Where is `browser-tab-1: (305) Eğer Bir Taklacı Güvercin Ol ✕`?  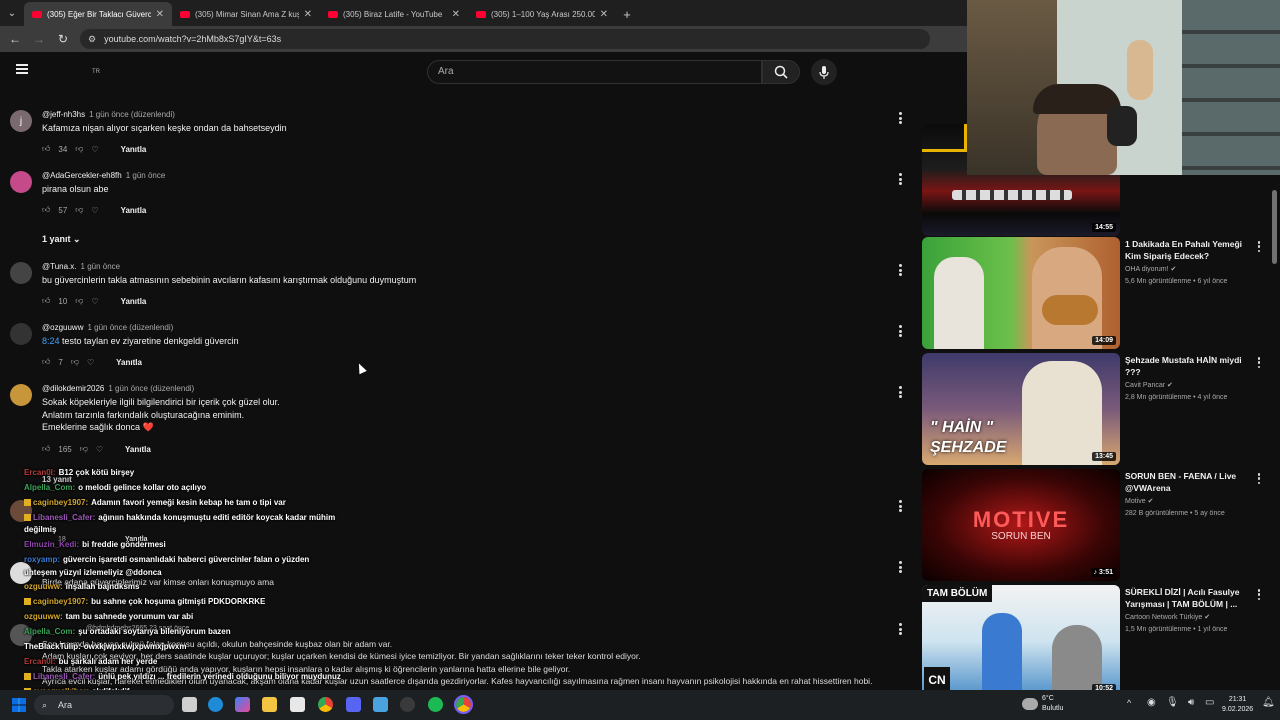 browser-tab-1: (305) Eğer Bir Taklacı Güvercin Ol ✕ is located at coordinates (98, 14).